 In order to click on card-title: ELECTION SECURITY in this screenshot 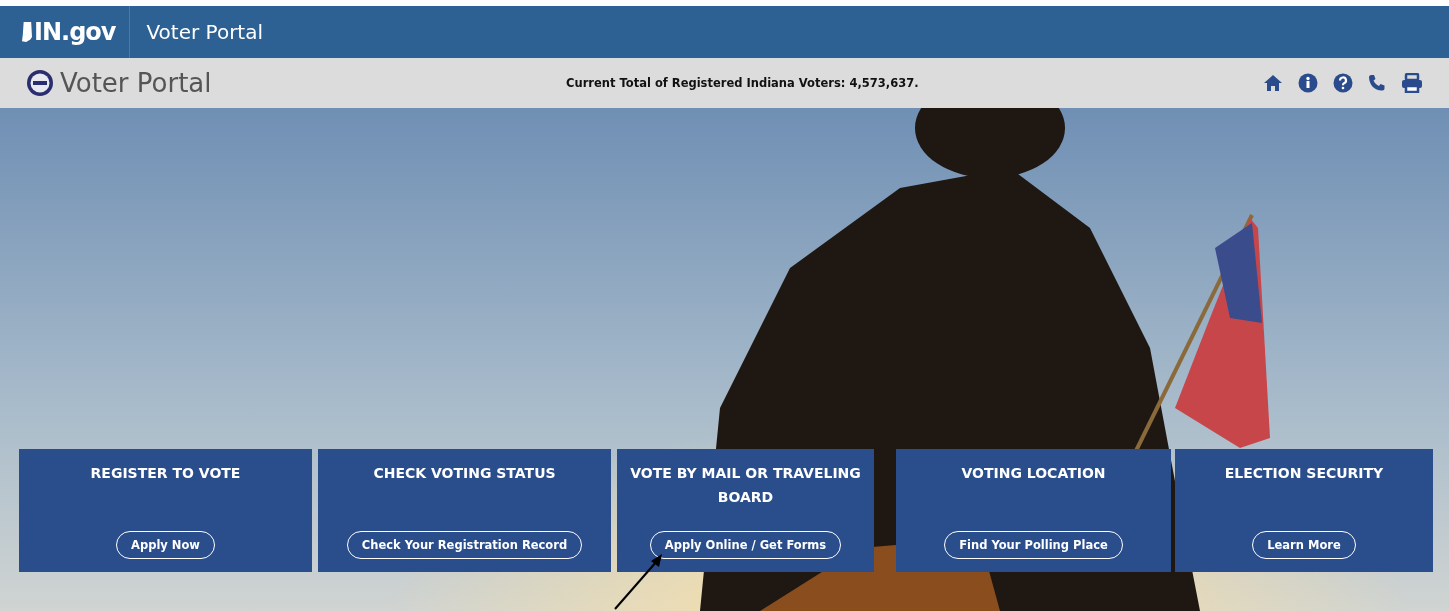, I will do `click(1304, 473)`.